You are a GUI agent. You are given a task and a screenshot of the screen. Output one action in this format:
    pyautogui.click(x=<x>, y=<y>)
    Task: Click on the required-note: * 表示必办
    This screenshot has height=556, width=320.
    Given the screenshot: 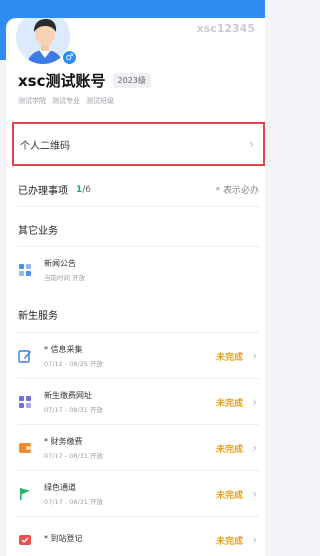 What is the action you would take?
    pyautogui.click(x=237, y=191)
    